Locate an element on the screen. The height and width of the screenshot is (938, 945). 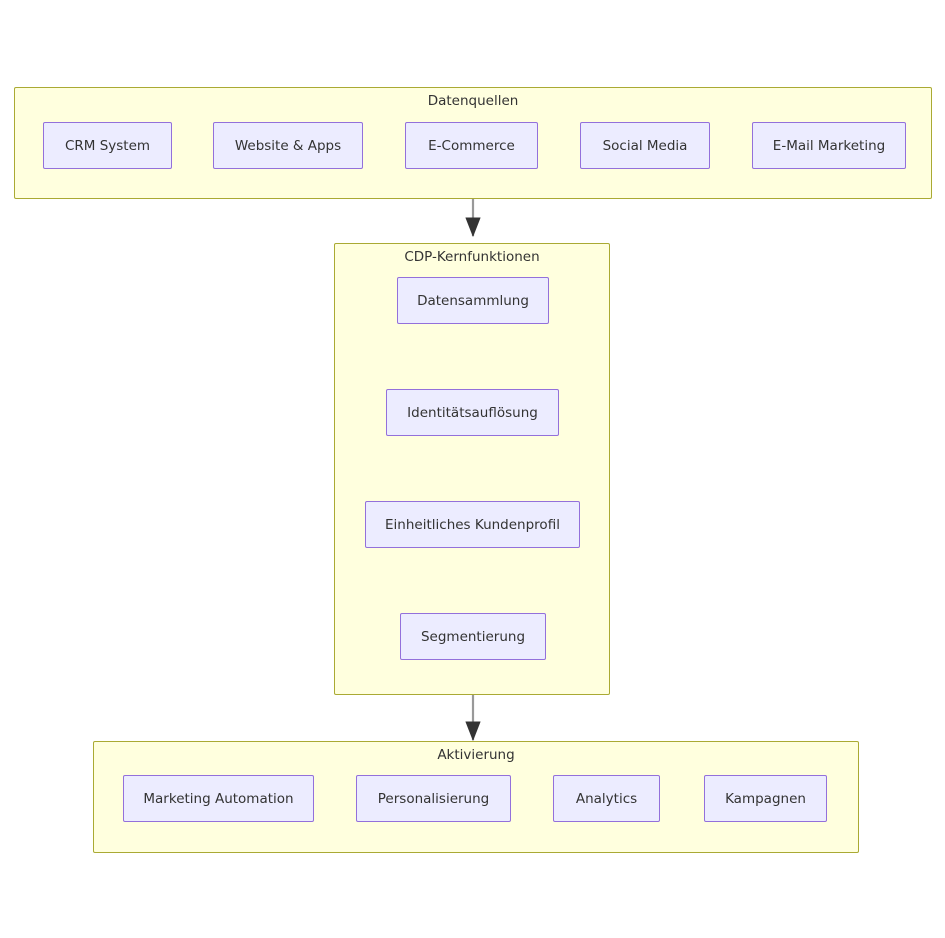
node-label: Personalisierung is located at coordinates (433, 798).